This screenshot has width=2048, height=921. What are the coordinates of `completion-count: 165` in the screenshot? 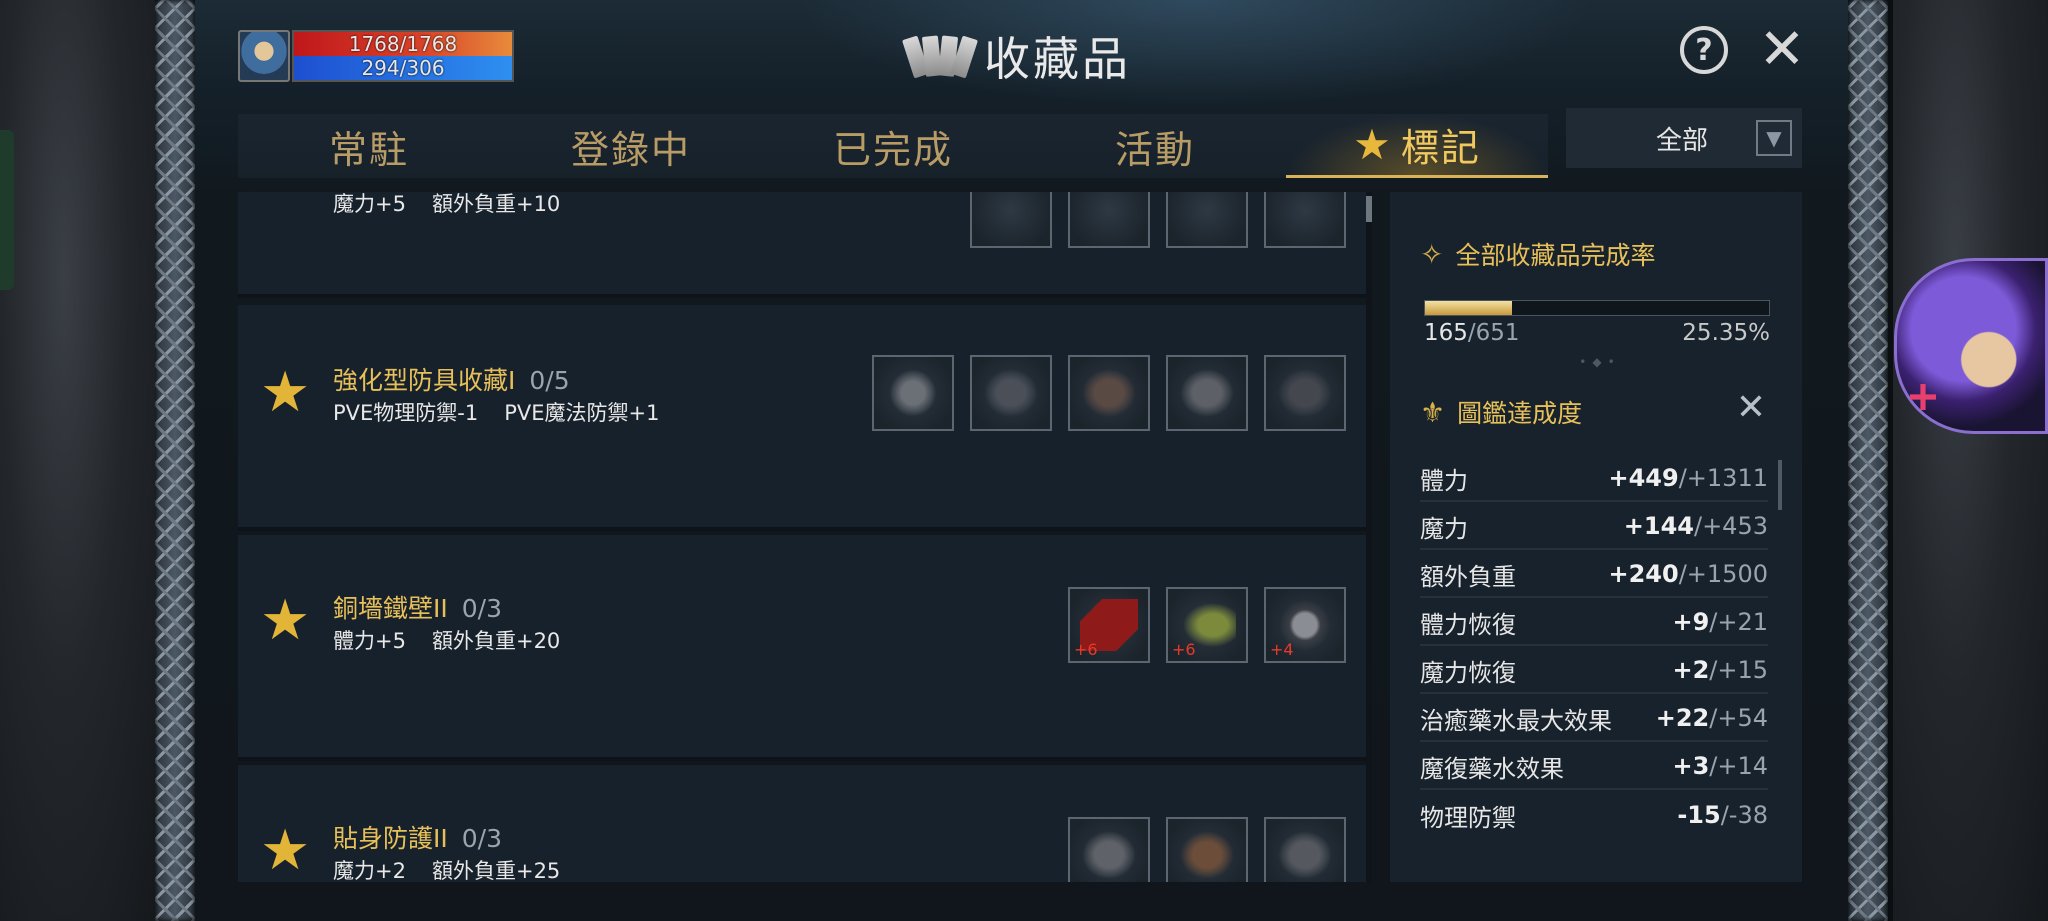 It's located at (1446, 333).